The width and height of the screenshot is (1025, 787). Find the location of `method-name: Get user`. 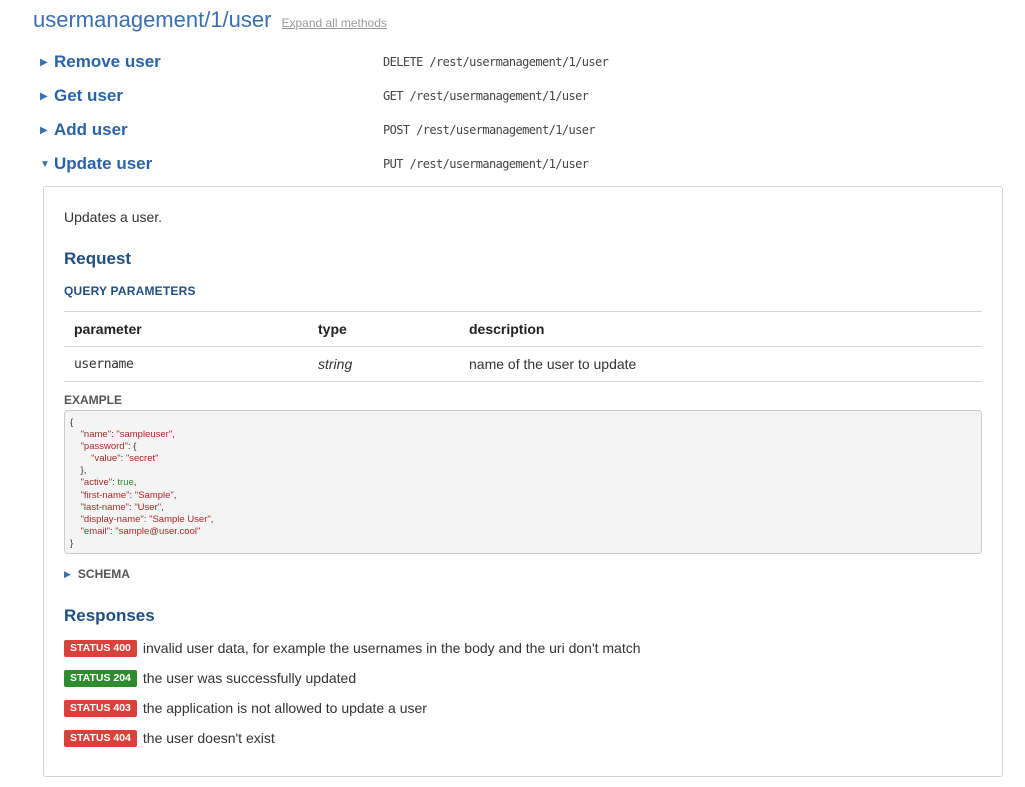

method-name: Get user is located at coordinates (218, 96).